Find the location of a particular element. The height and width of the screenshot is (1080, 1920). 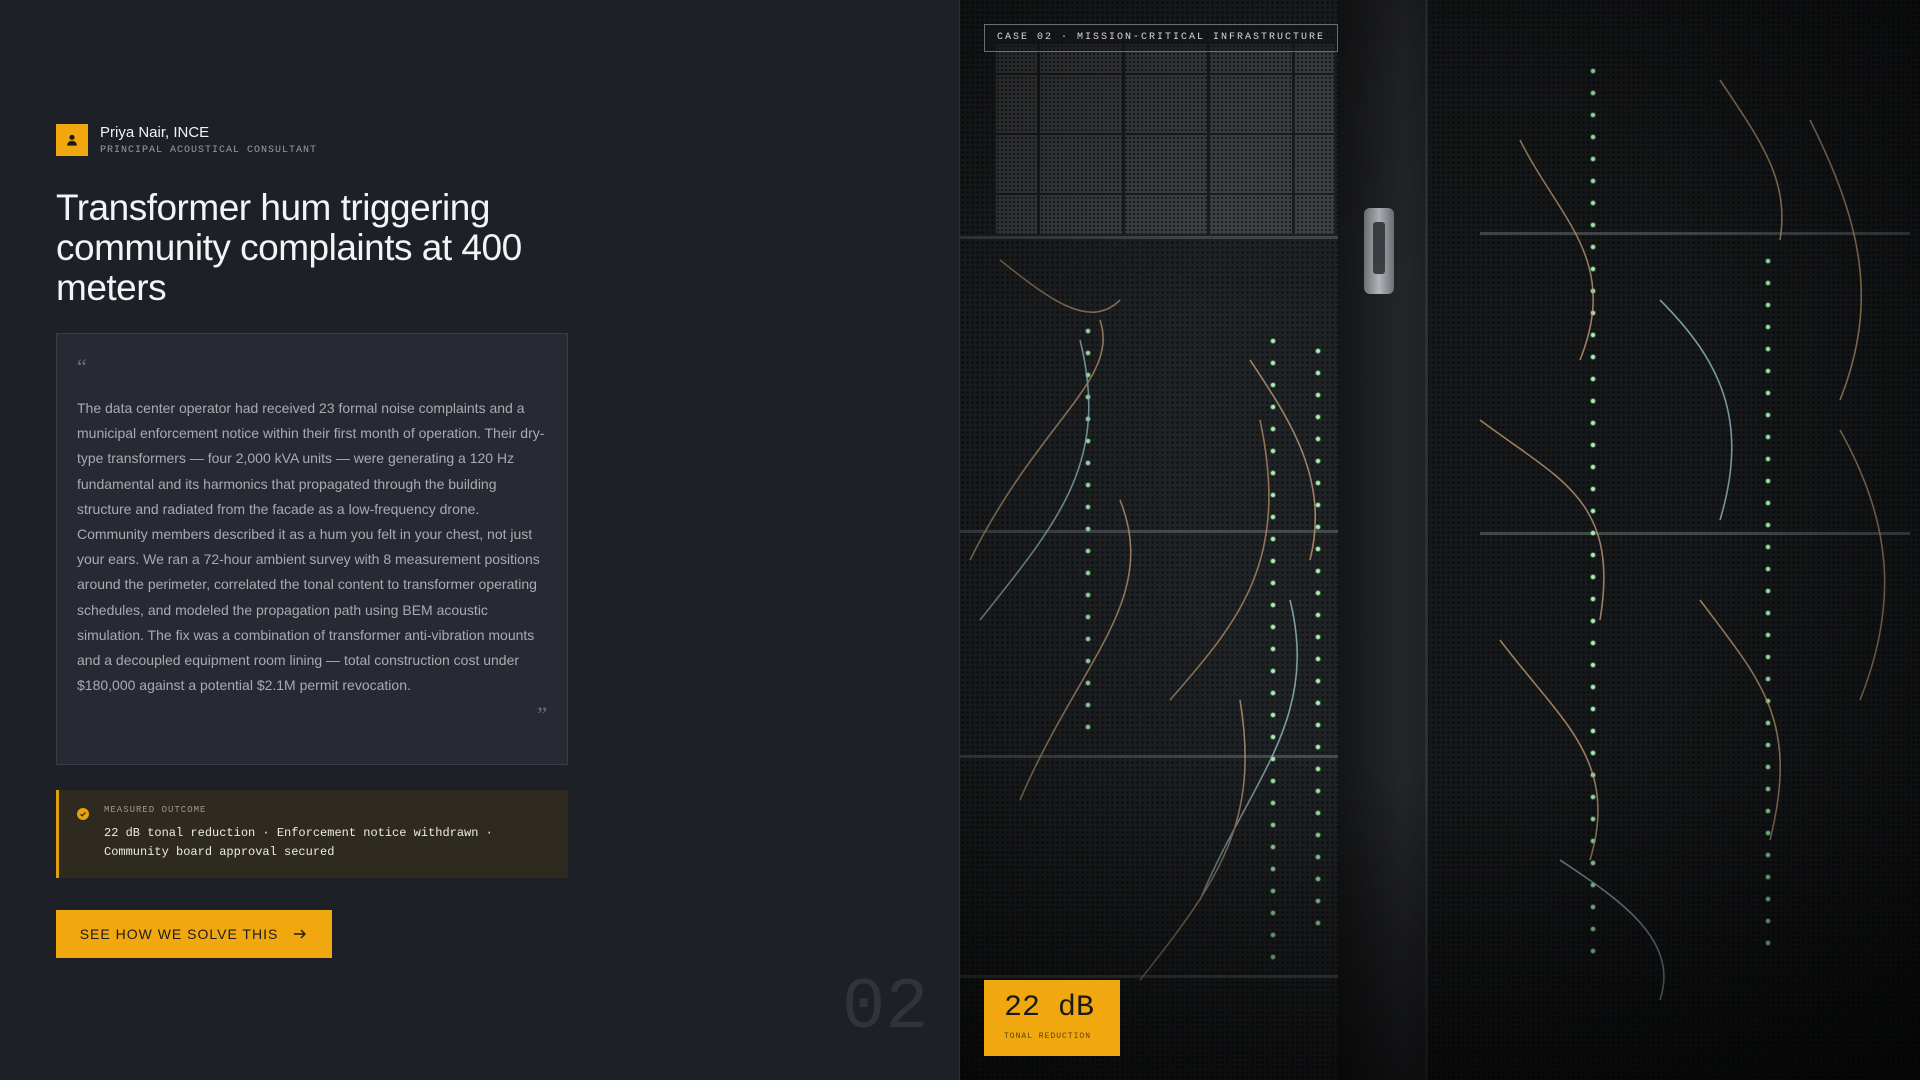

case-number: 02 is located at coordinates (885, 1008).